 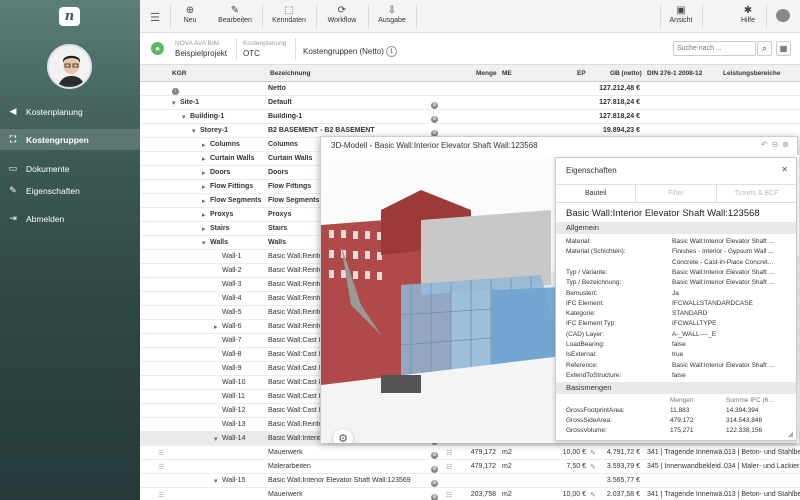 I want to click on table-row: ▾ Site-1 Default ⚙ 127.818,24 €, so click(x=470, y=103).